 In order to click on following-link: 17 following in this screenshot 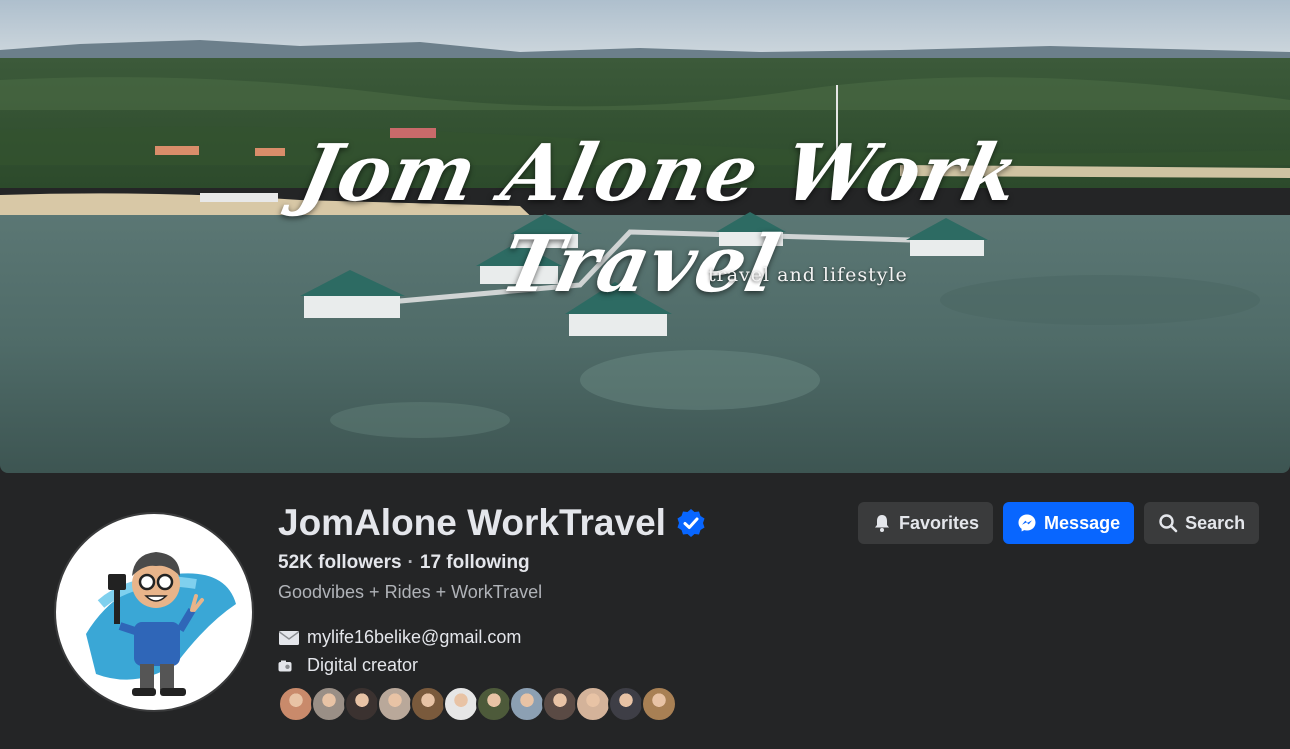, I will do `click(475, 562)`.